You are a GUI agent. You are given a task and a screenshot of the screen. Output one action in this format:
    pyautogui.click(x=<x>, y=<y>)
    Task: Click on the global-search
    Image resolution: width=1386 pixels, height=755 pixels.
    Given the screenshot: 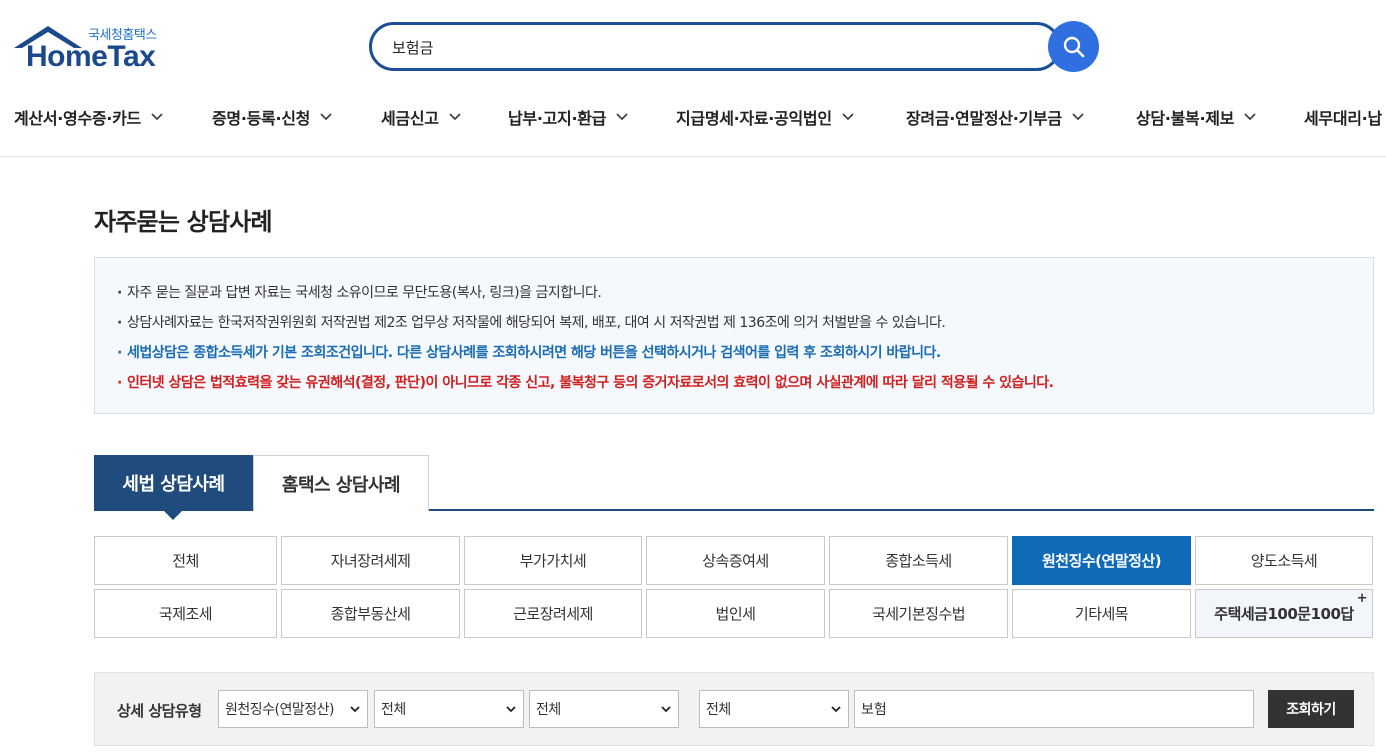 What is the action you would take?
    pyautogui.click(x=734, y=46)
    